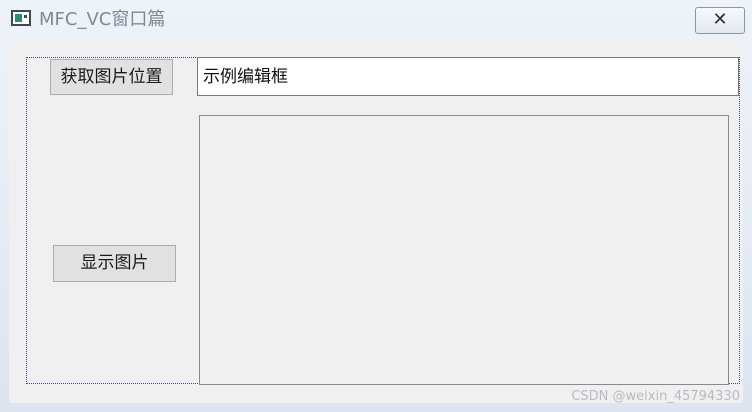 This screenshot has width=752, height=412. Describe the element at coordinates (655, 396) in the screenshot. I see `watermark: CSDN @weixin_45794330` at that location.